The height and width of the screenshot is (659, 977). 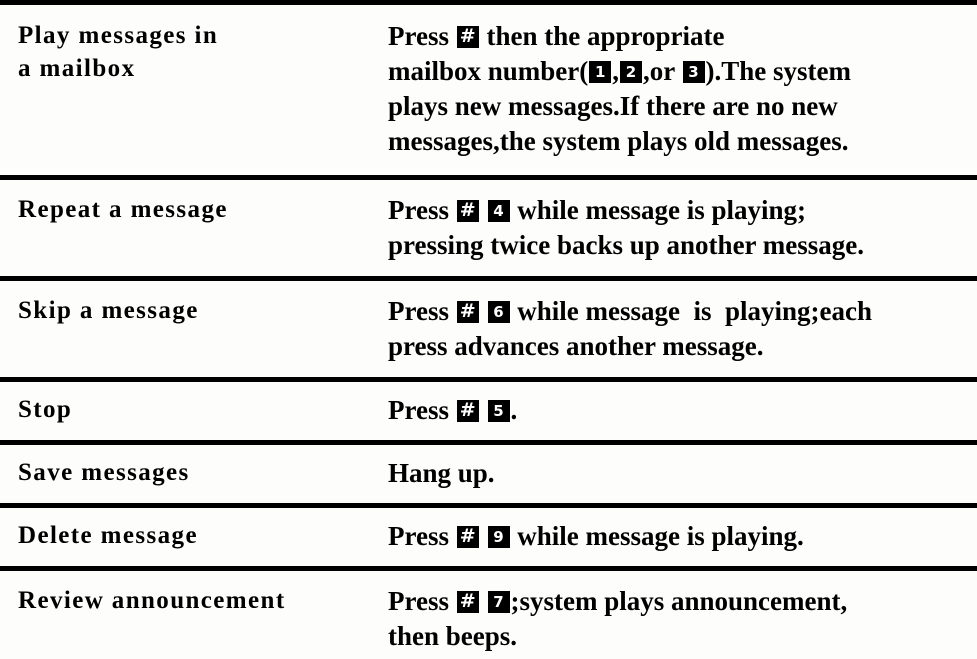 I want to click on procedure-inline: Hang up., so click(x=441, y=473).